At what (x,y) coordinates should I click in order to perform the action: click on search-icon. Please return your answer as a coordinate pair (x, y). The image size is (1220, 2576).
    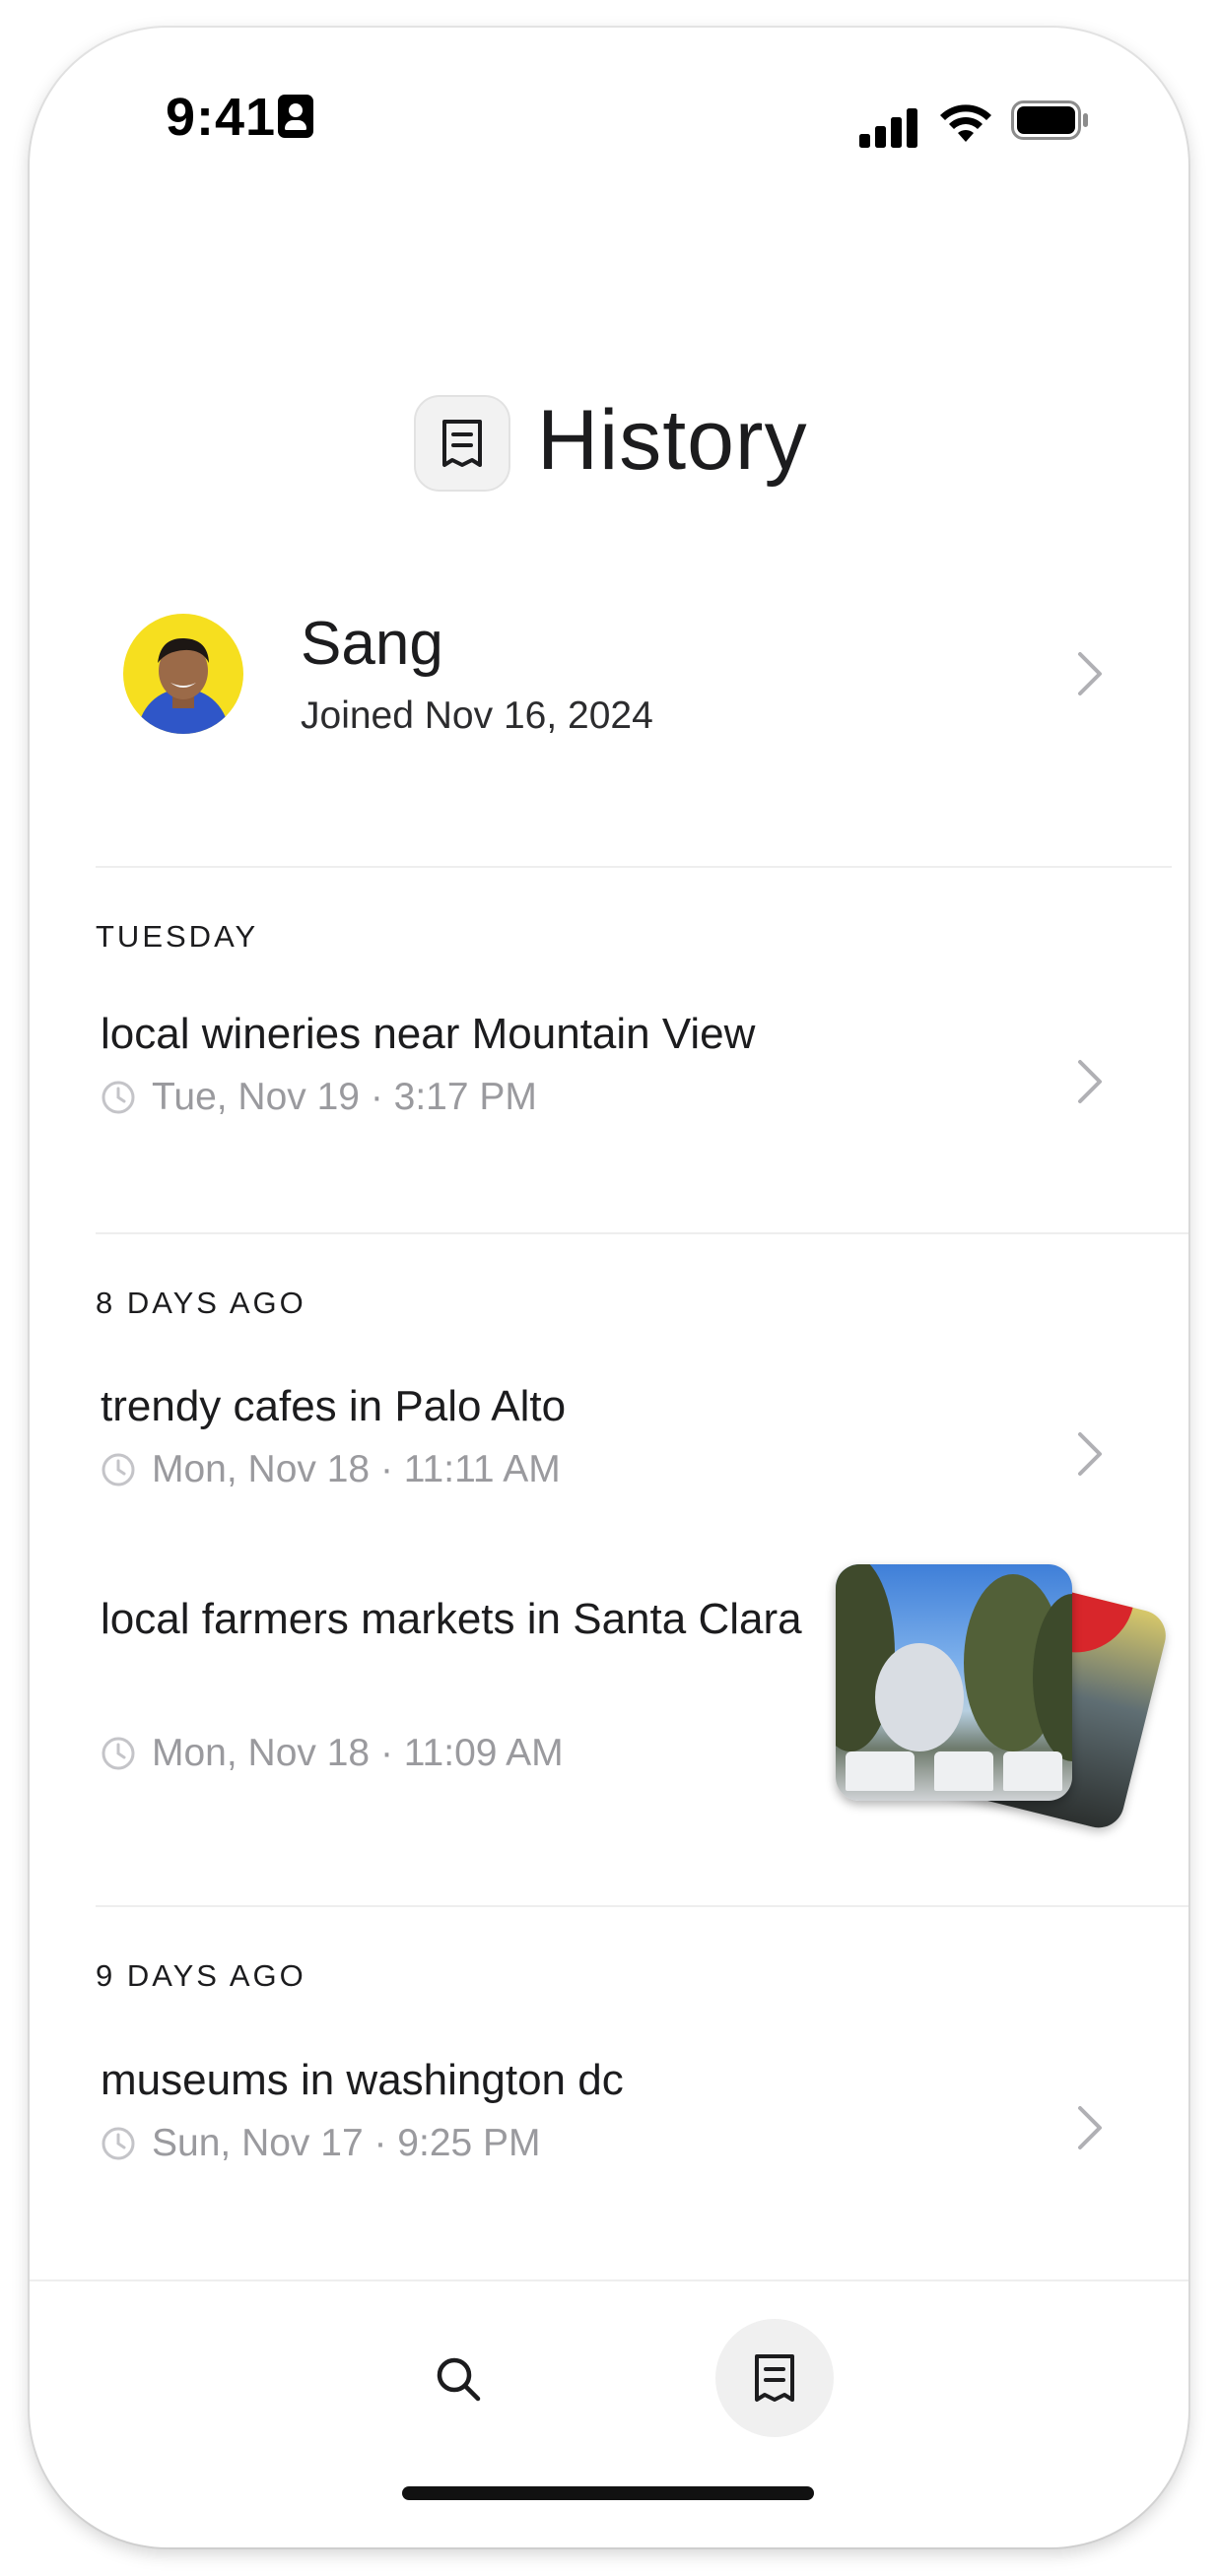
    Looking at the image, I should click on (459, 2380).